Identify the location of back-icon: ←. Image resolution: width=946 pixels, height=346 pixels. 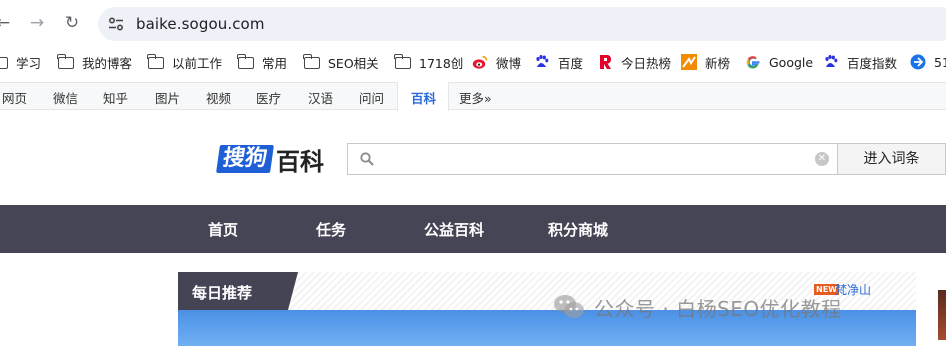
(7, 23).